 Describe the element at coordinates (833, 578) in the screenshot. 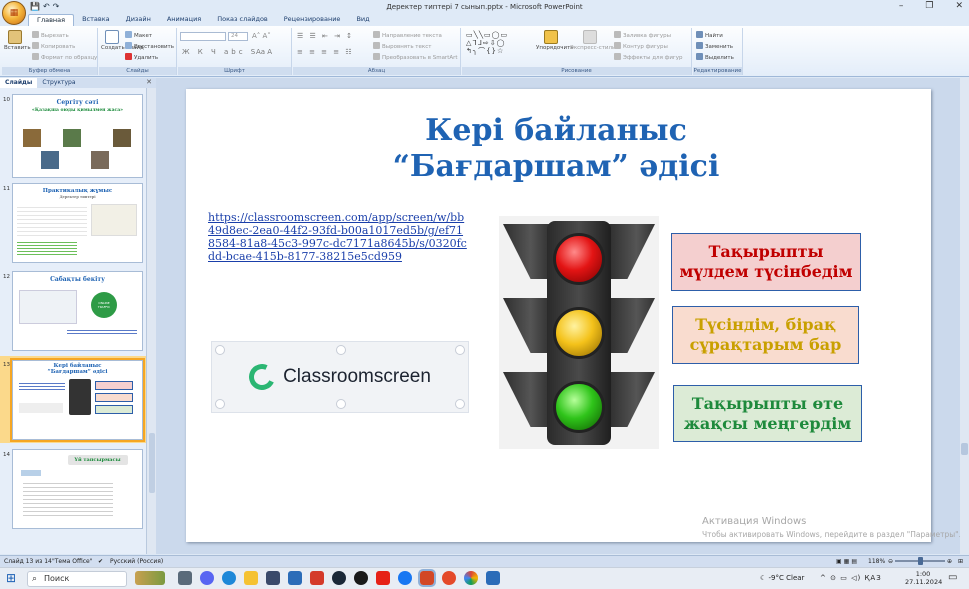

I see `network-icon: ⊙` at that location.